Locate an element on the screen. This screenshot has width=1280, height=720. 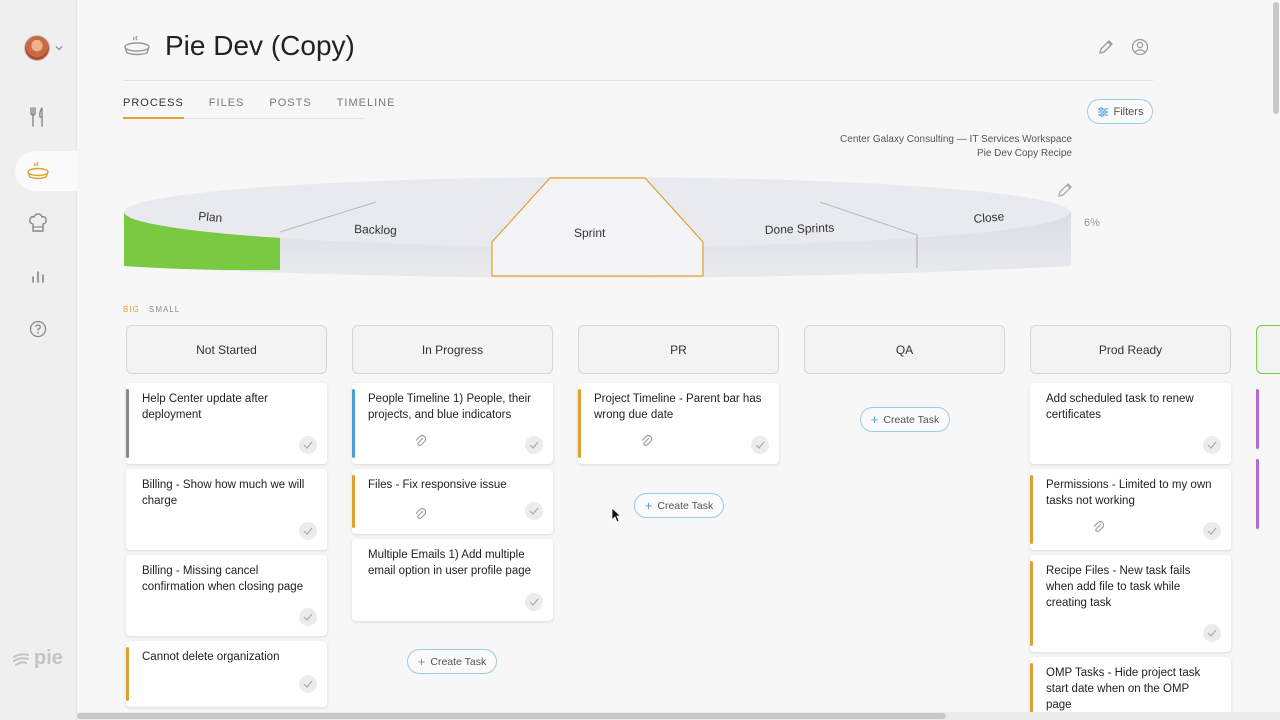
tab-process: PROCESS is located at coordinates (153, 108).